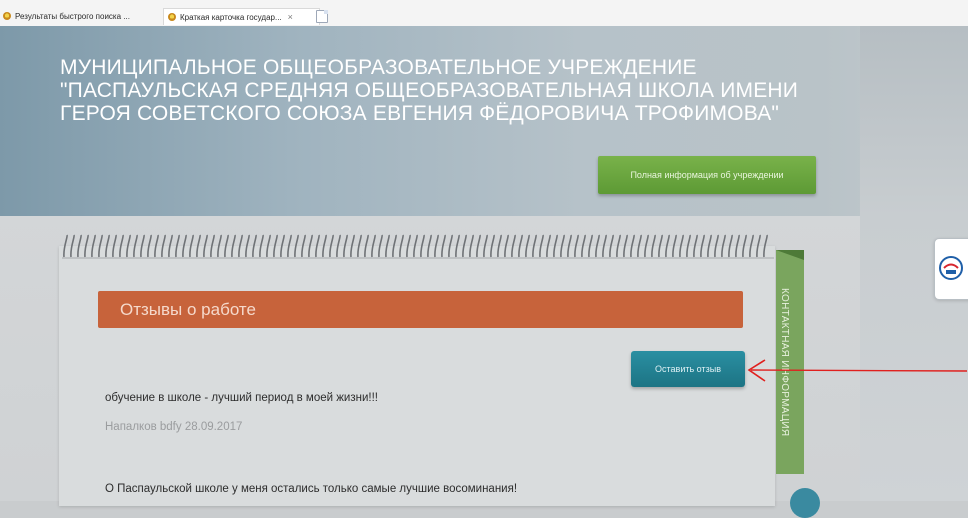 The image size is (968, 518). I want to click on widget-logo-icon, so click(951, 268).